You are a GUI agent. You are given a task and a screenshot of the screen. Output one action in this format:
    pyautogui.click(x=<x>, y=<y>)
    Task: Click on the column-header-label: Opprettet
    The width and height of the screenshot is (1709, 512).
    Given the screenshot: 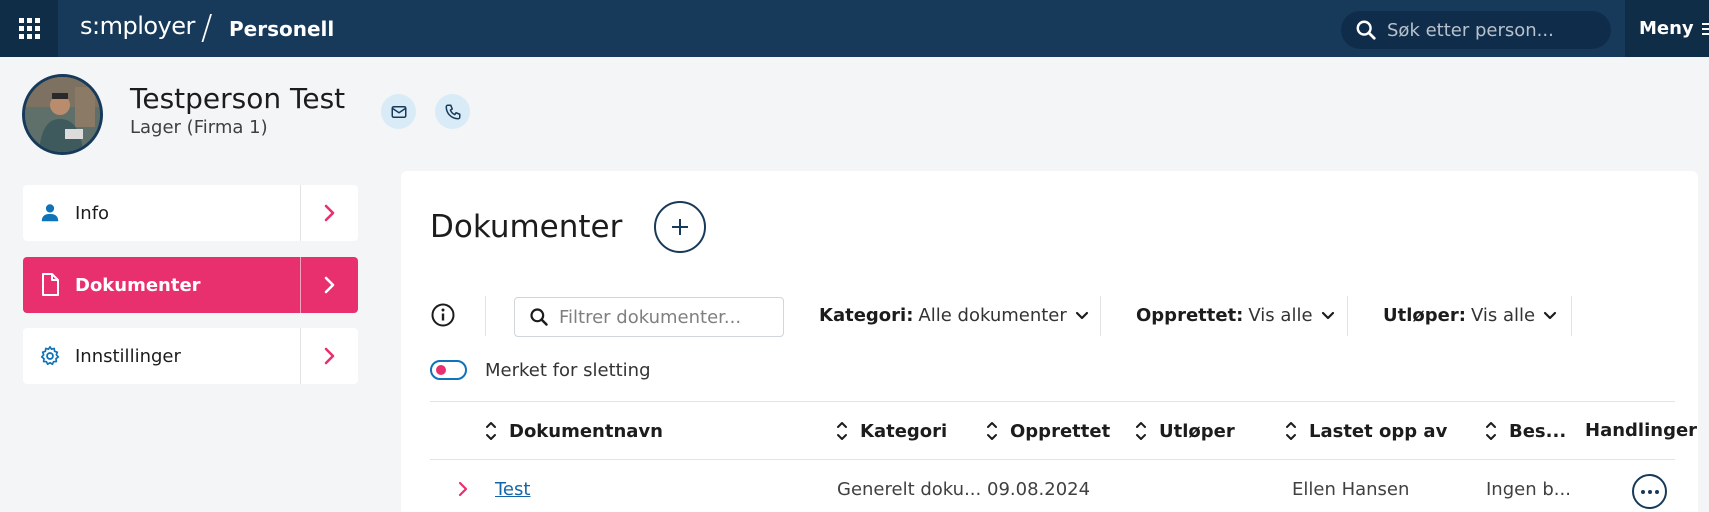 What is the action you would take?
    pyautogui.click(x=1060, y=431)
    